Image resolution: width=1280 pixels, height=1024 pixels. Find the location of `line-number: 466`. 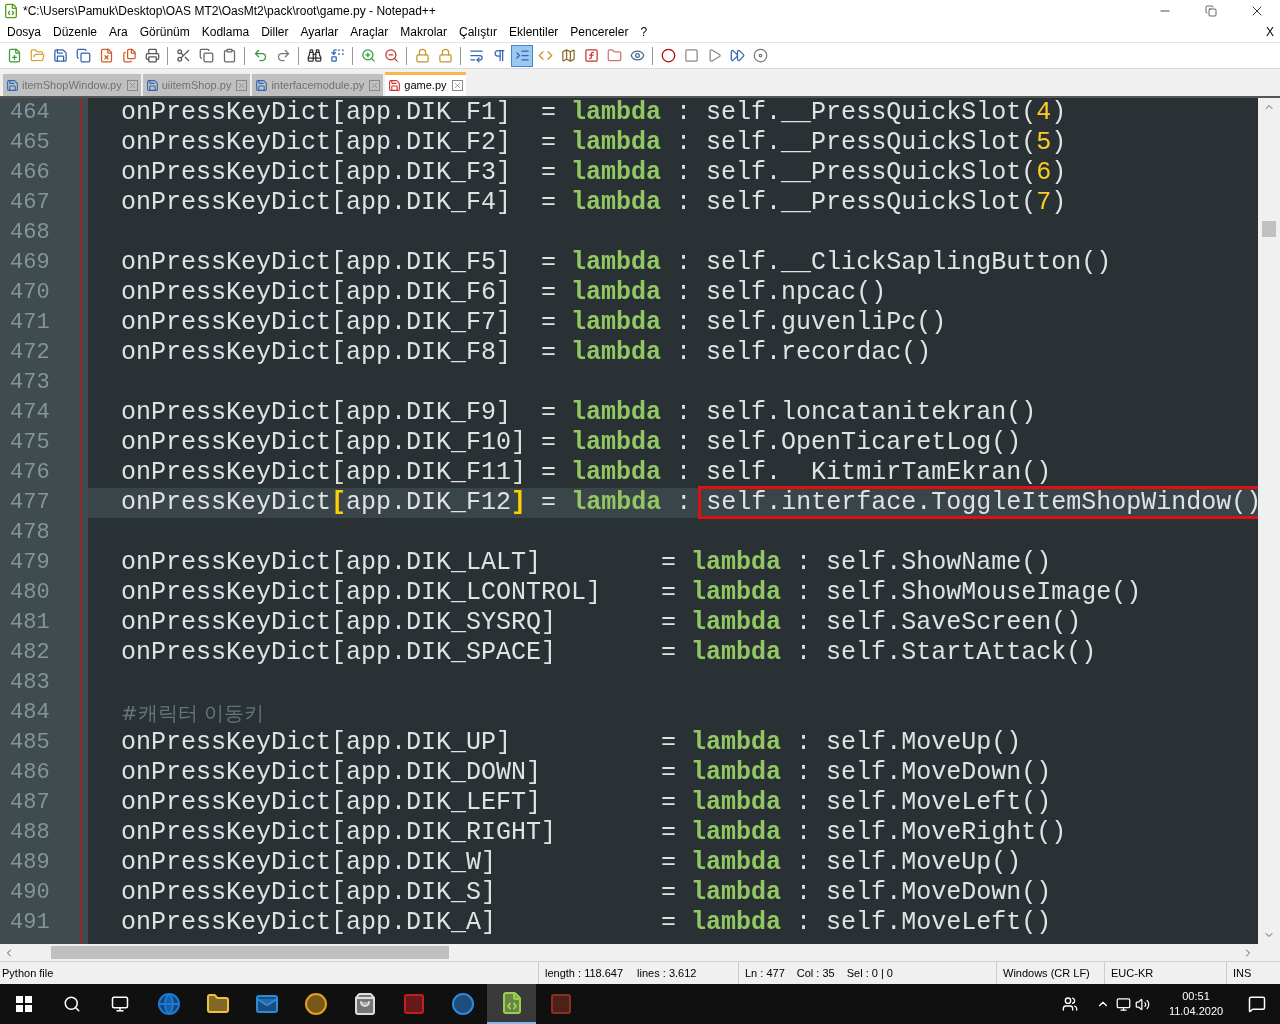

line-number: 466 is located at coordinates (30, 173).